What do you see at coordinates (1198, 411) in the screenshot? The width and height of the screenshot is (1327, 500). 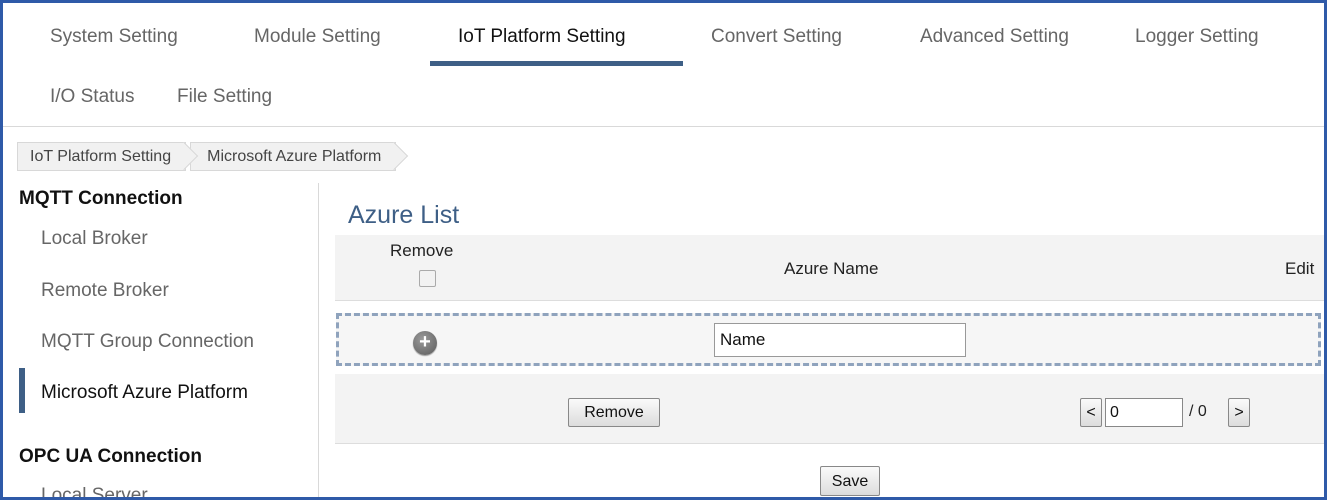 I see `page-total: / 0` at bounding box center [1198, 411].